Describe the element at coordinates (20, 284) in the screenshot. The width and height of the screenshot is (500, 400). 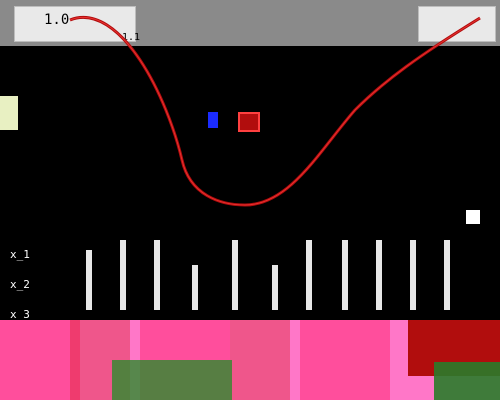
I see `legend-label: x_2` at that location.